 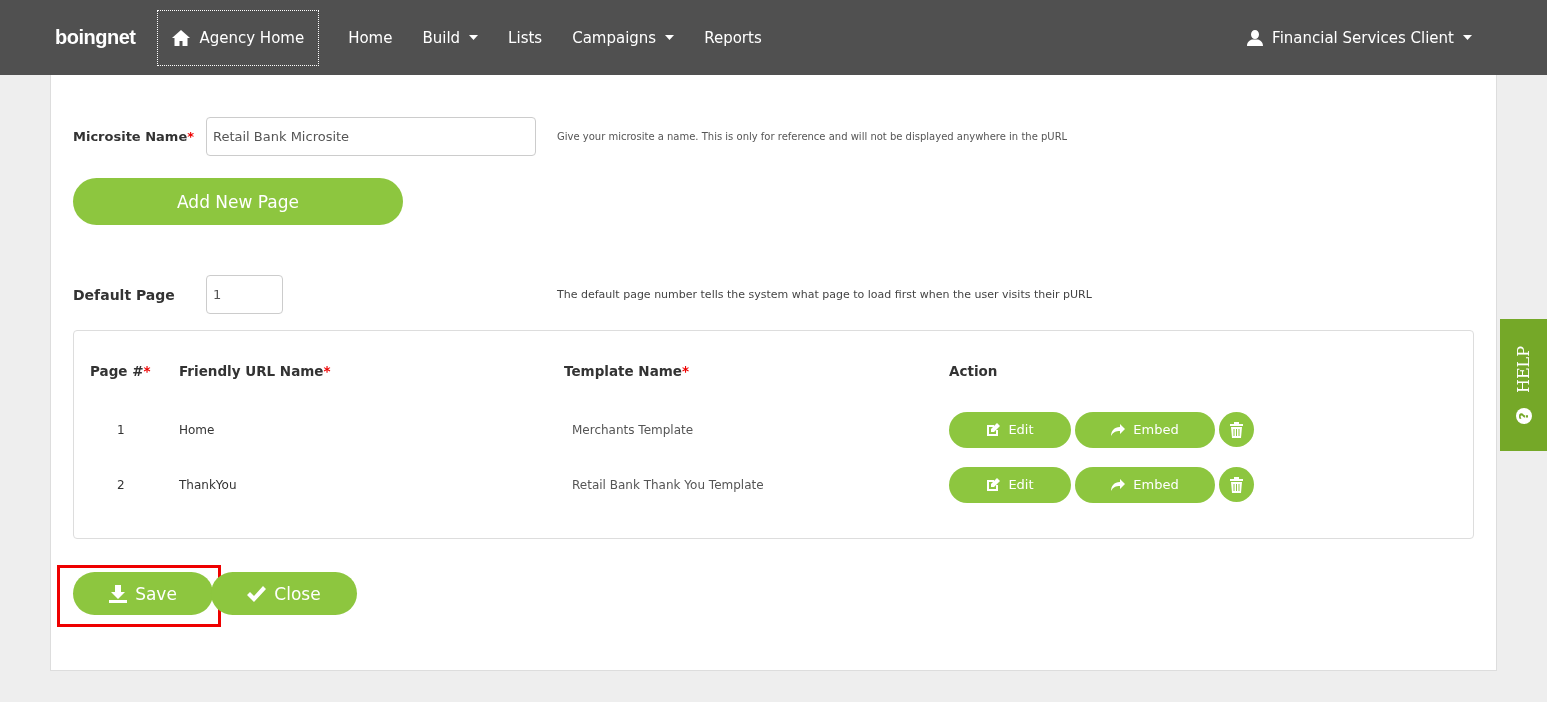 What do you see at coordinates (121, 484) in the screenshot?
I see `table-cell-text: 2` at bounding box center [121, 484].